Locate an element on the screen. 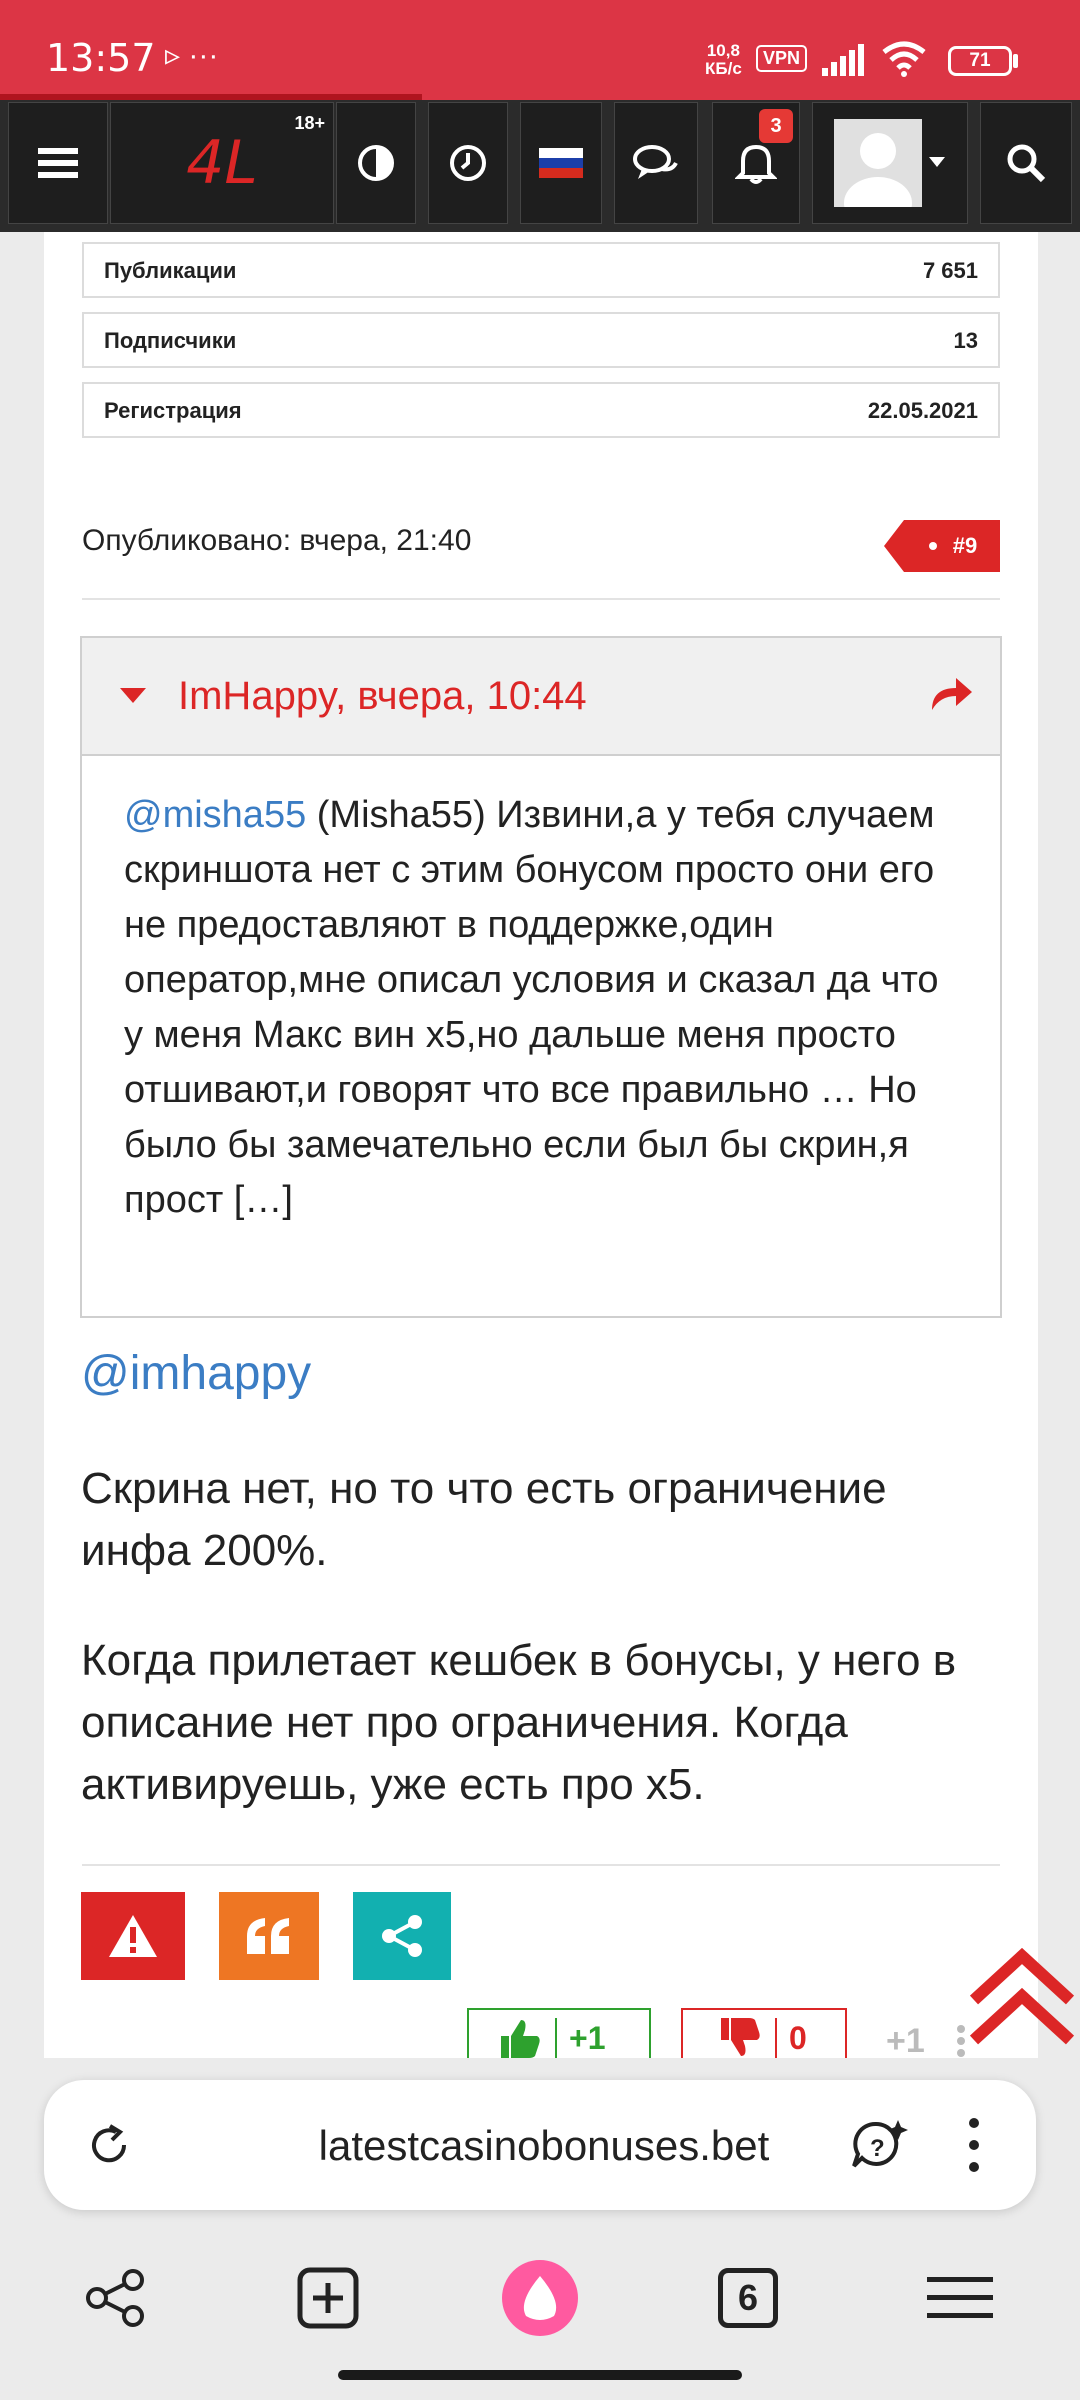 The image size is (1080, 2400). quote-icon is located at coordinates (268, 1936).